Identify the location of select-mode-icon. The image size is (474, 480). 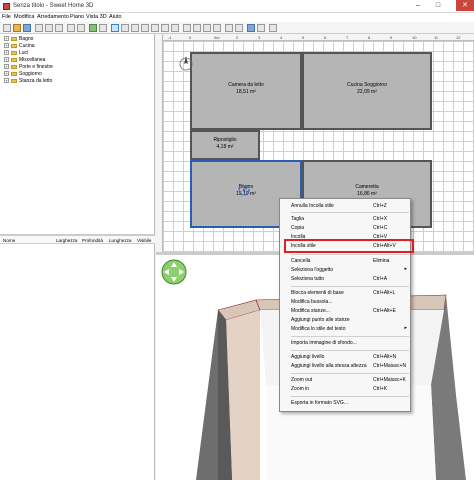
(115, 28).